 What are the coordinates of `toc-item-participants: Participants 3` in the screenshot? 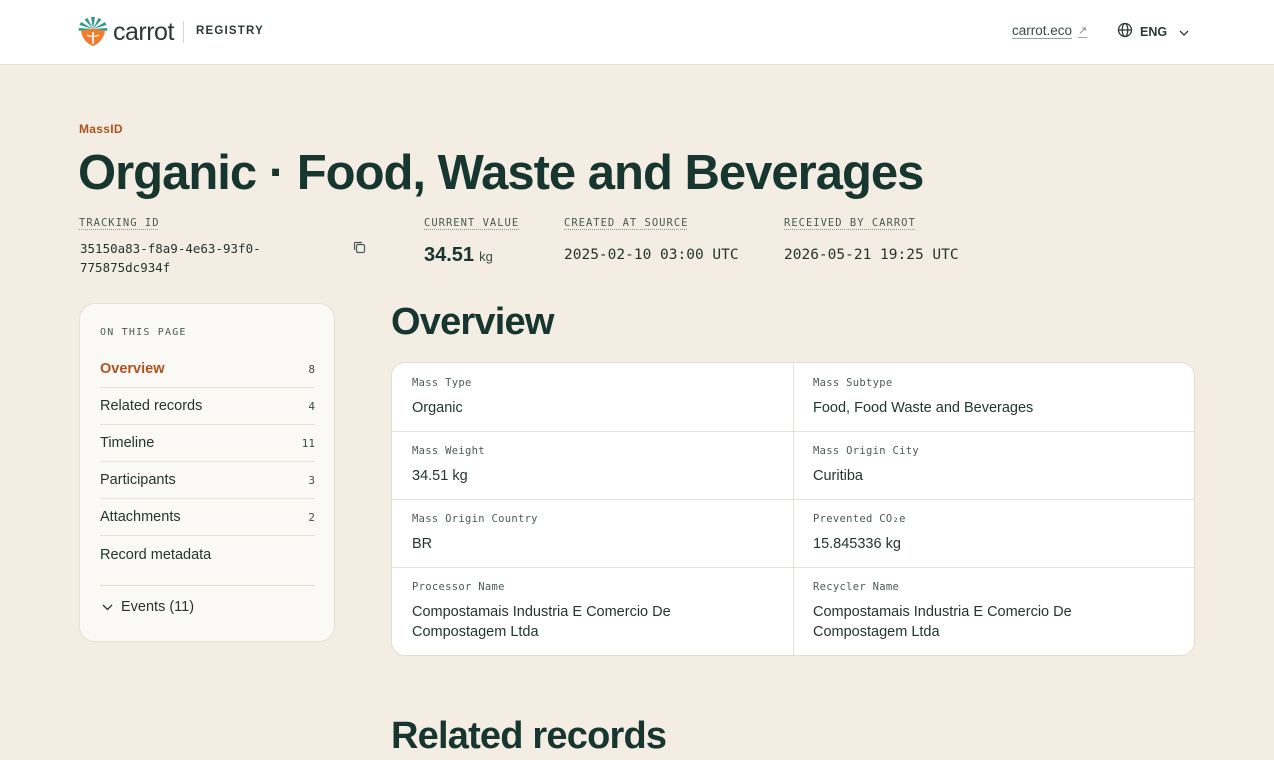 It's located at (207, 480).